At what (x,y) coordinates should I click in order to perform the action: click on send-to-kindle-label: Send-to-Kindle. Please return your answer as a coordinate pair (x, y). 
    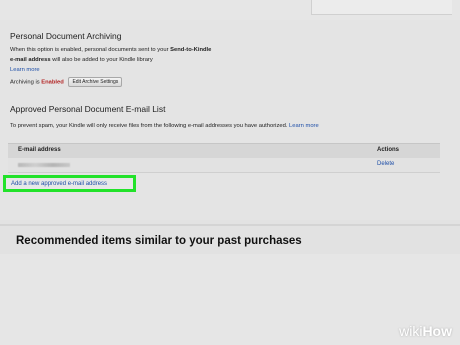
    Looking at the image, I should click on (191, 50).